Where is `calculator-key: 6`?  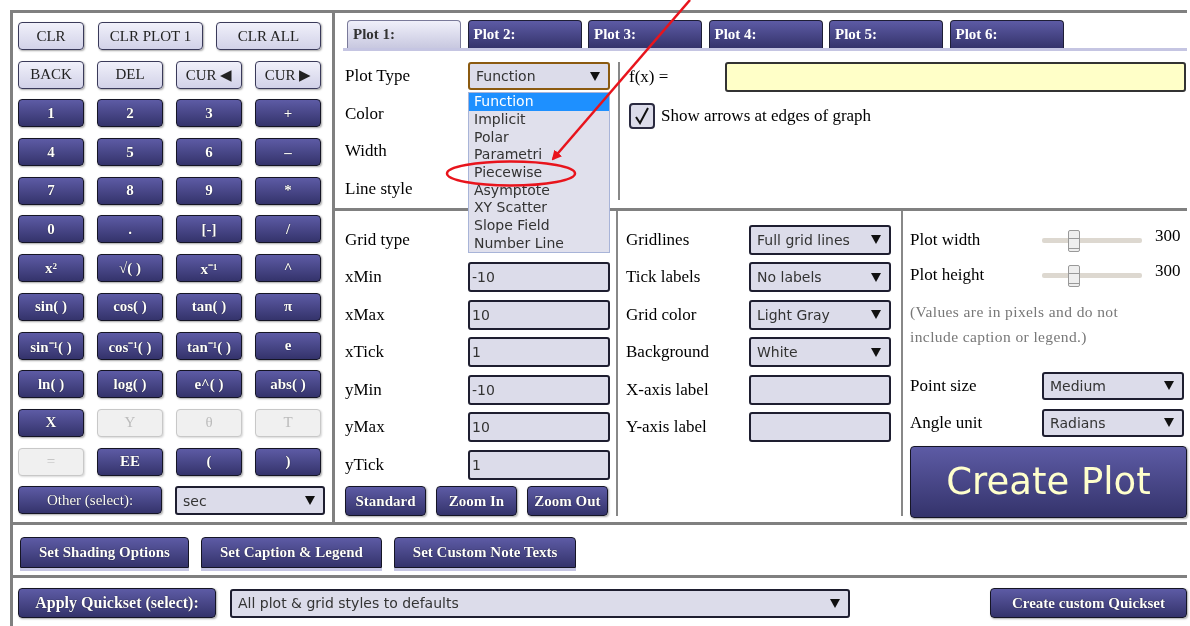 calculator-key: 6 is located at coordinates (209, 152).